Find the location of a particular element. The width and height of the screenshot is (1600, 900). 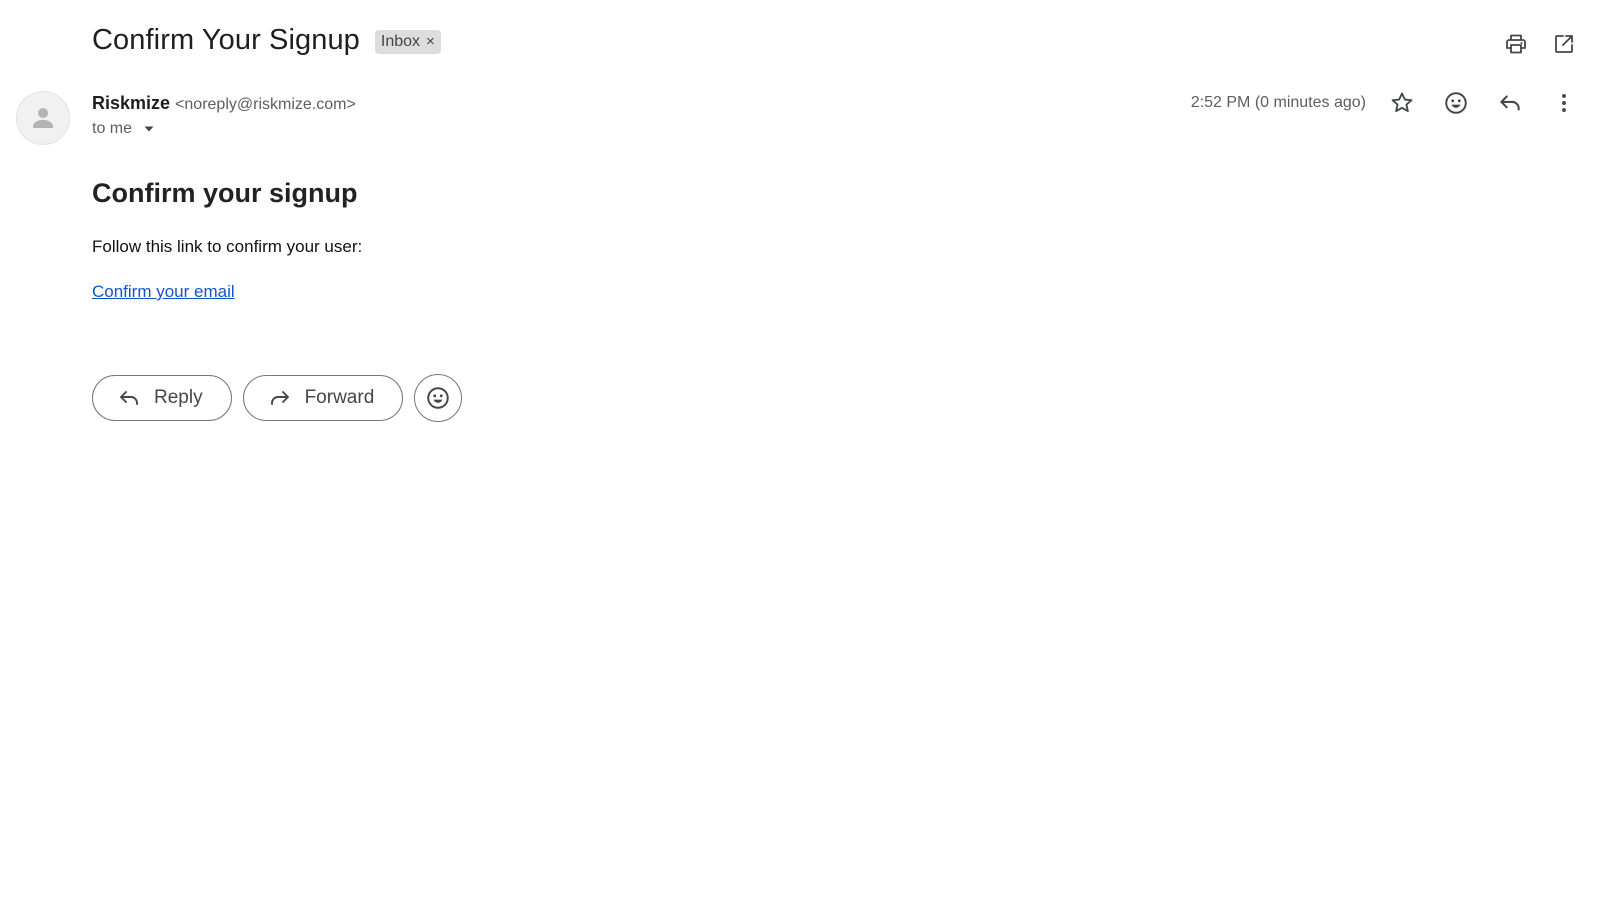

more-vert-icon is located at coordinates (1564, 103).